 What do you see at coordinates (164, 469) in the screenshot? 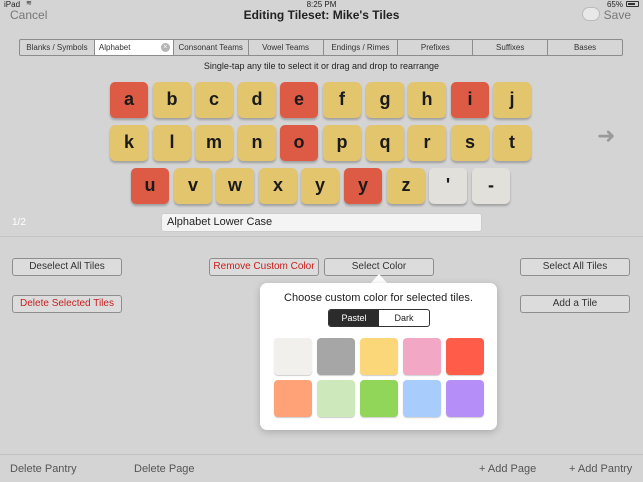
I see `delete-page-button: Delete Page` at bounding box center [164, 469].